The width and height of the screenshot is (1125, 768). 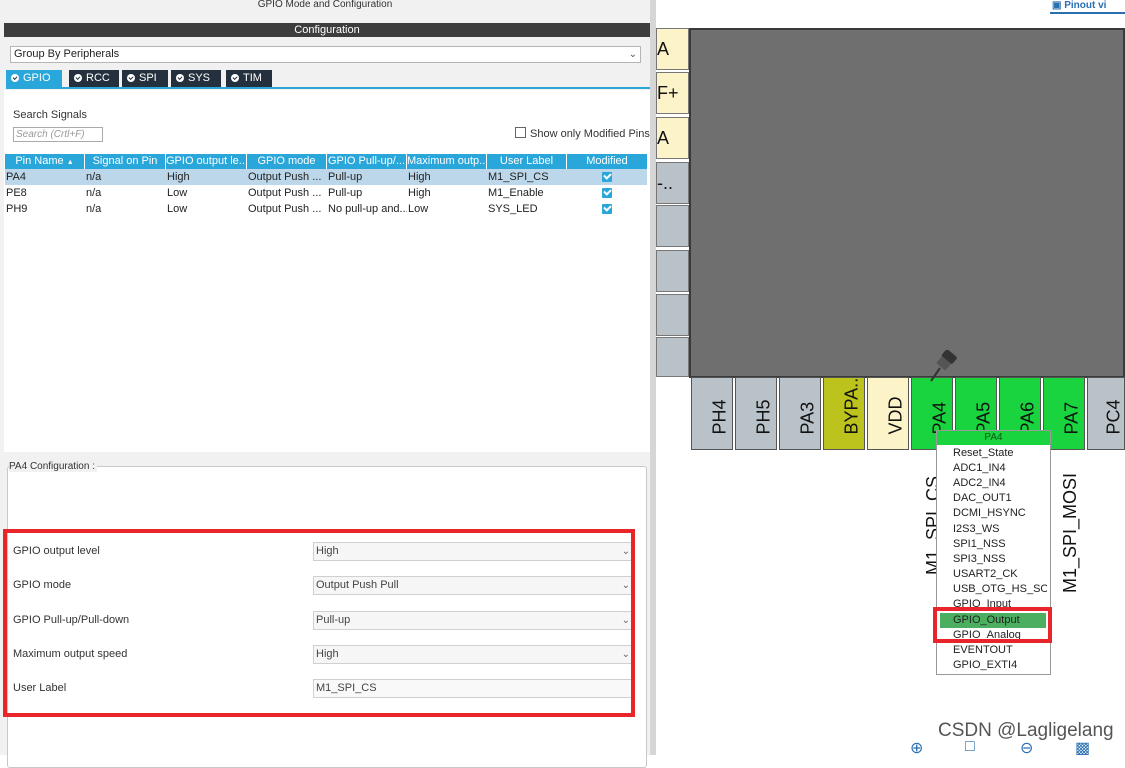 I want to click on menu-item: USB_OTG_HS_SOF, so click(x=1000, y=589).